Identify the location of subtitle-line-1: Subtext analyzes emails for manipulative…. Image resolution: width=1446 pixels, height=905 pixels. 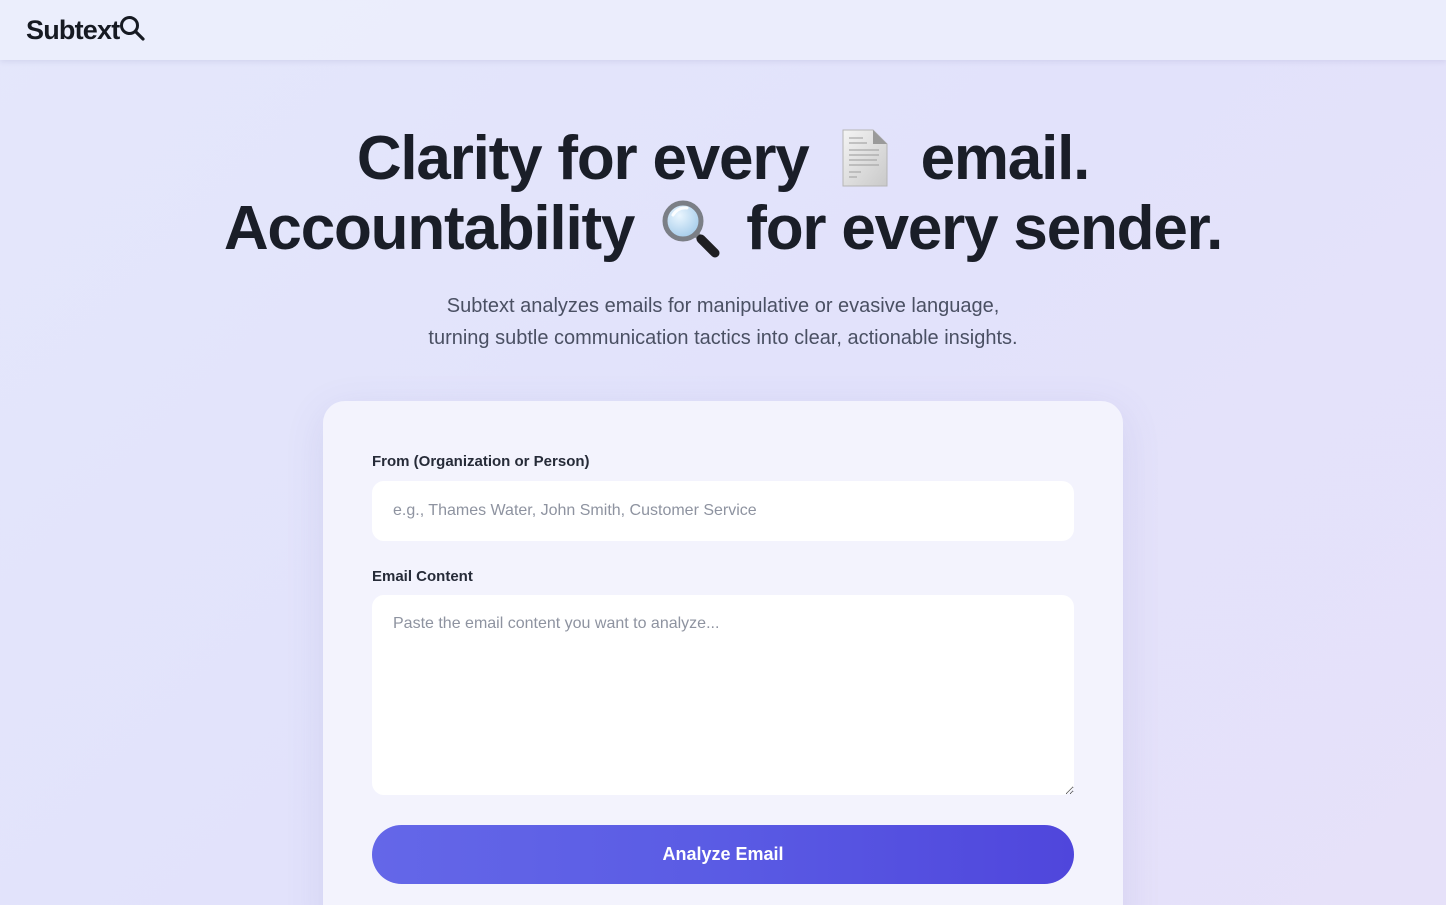
(723, 306).